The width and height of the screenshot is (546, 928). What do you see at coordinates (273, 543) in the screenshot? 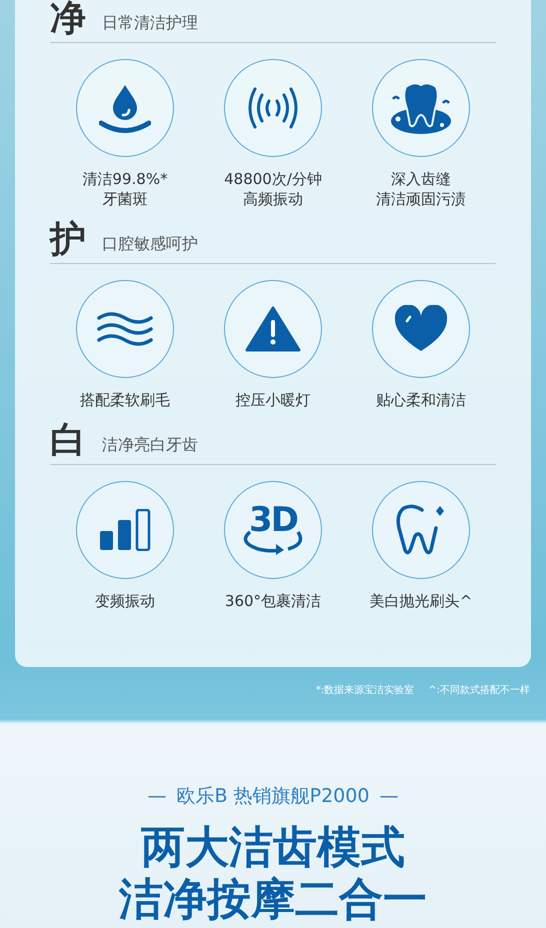
I see `rotation-arrow-icon` at bounding box center [273, 543].